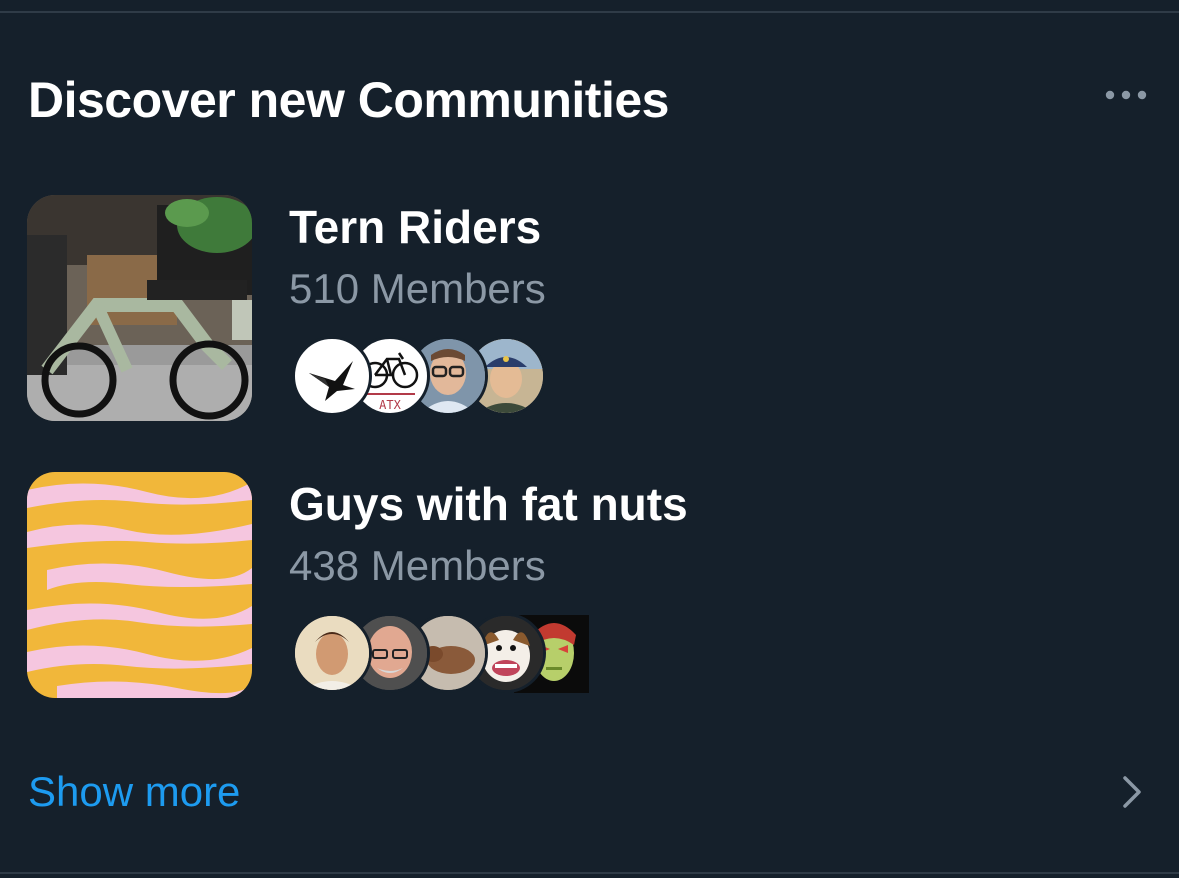  I want to click on community-name: Guys with fat nuts, so click(488, 504).